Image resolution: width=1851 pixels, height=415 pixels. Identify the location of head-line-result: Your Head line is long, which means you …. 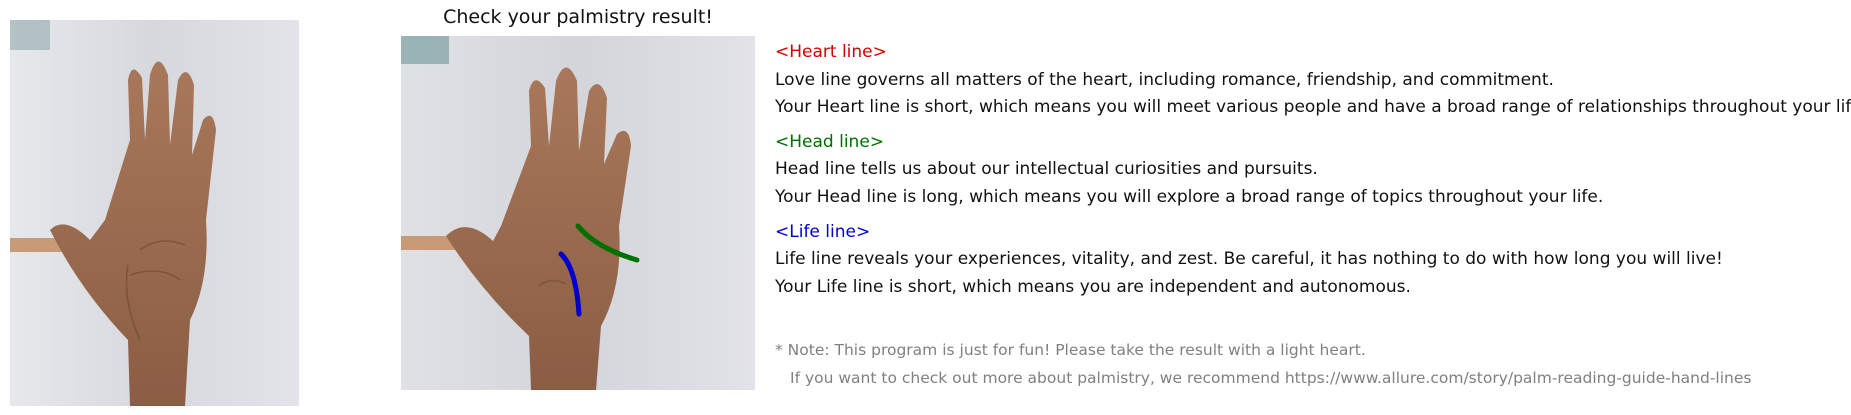
(1189, 197).